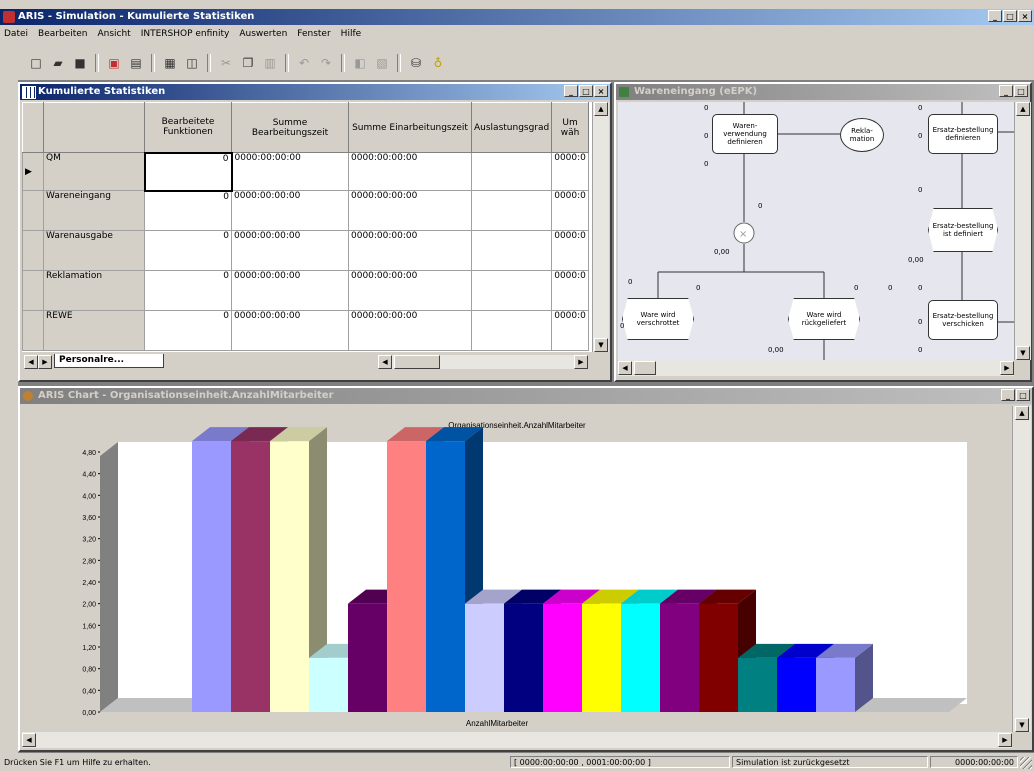 The image size is (1034, 771). I want to click on column-header-einarbeitungszeit: Summe Einarbeitungszeit, so click(410, 127).